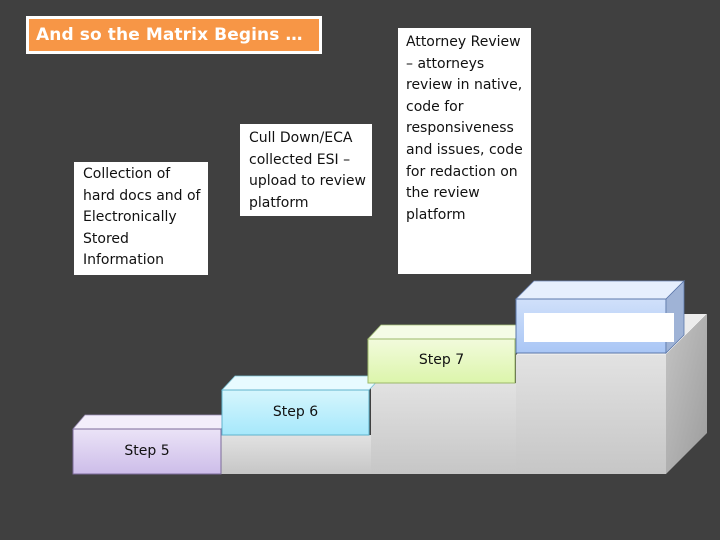 Image resolution: width=720 pixels, height=540 pixels. What do you see at coordinates (296, 454) in the screenshot?
I see `pillar-step6` at bounding box center [296, 454].